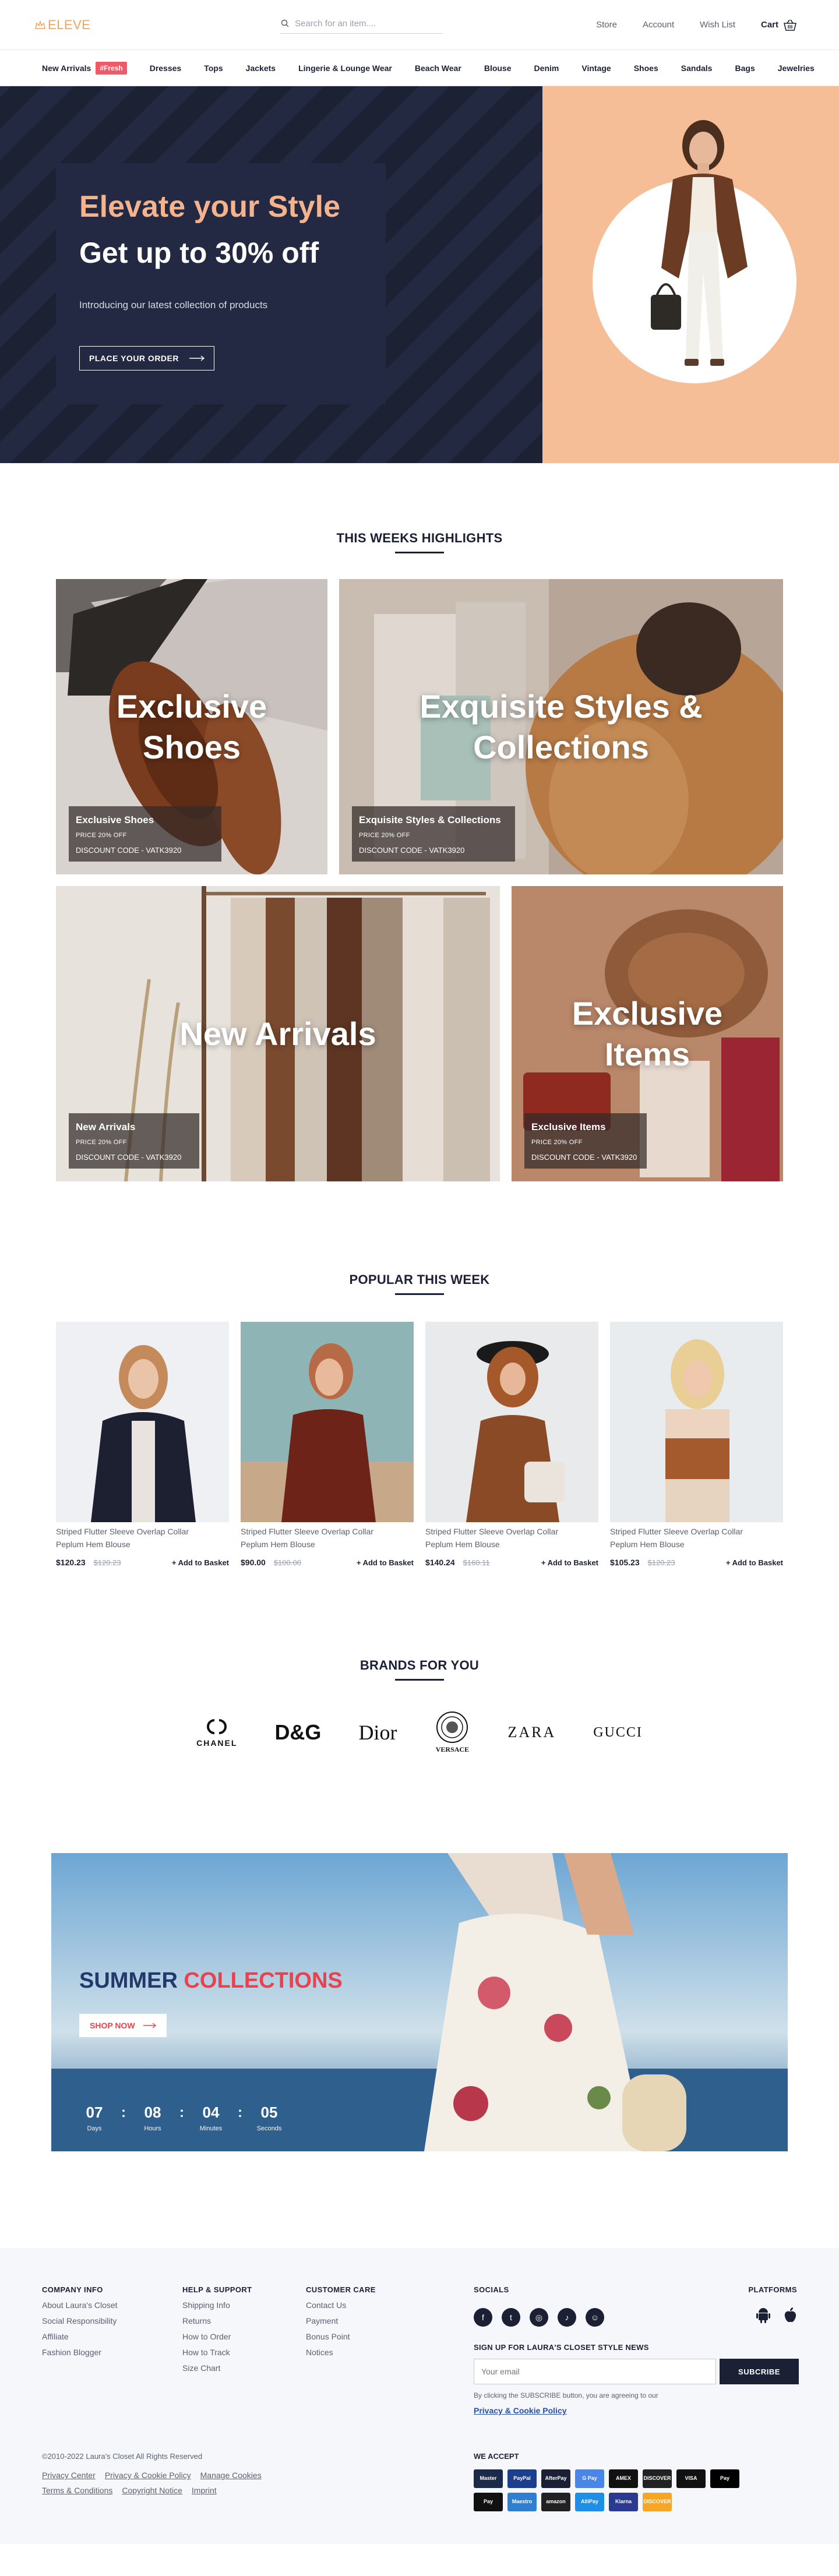 The width and height of the screenshot is (839, 2576). What do you see at coordinates (205, 2491) in the screenshot?
I see `legal-link: Imprint` at bounding box center [205, 2491].